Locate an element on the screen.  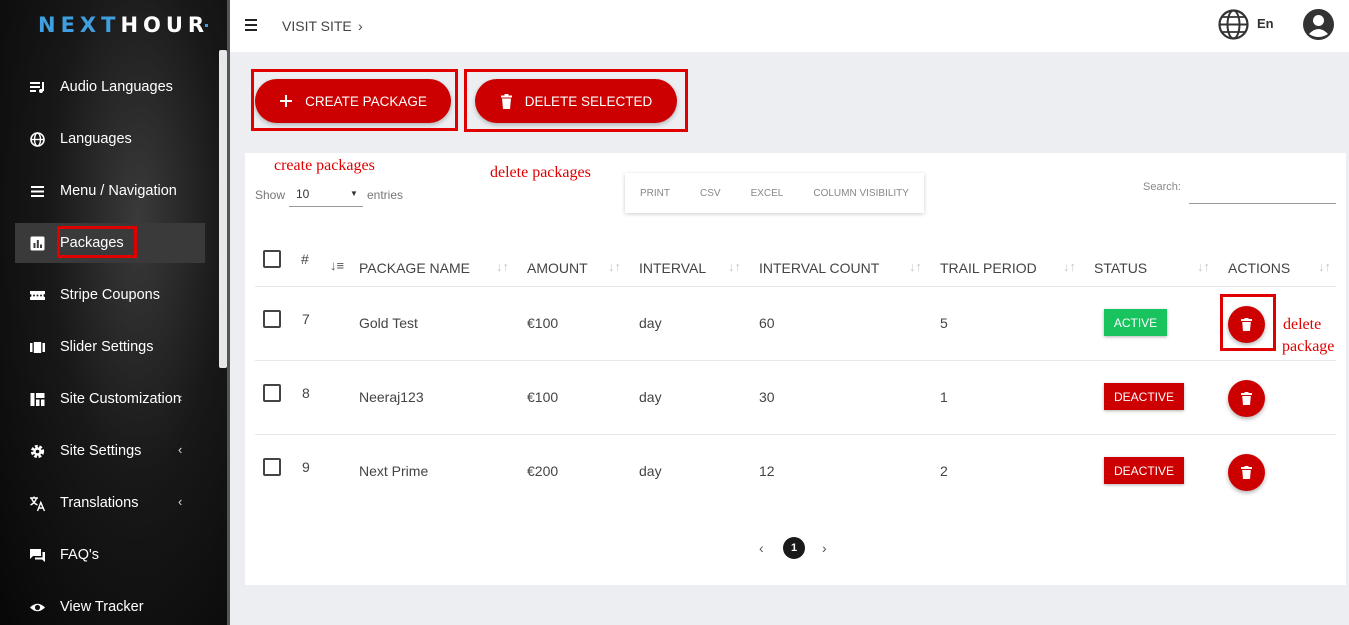
column-header-trail-period: TRAIL PERIOD is located at coordinates (988, 268).